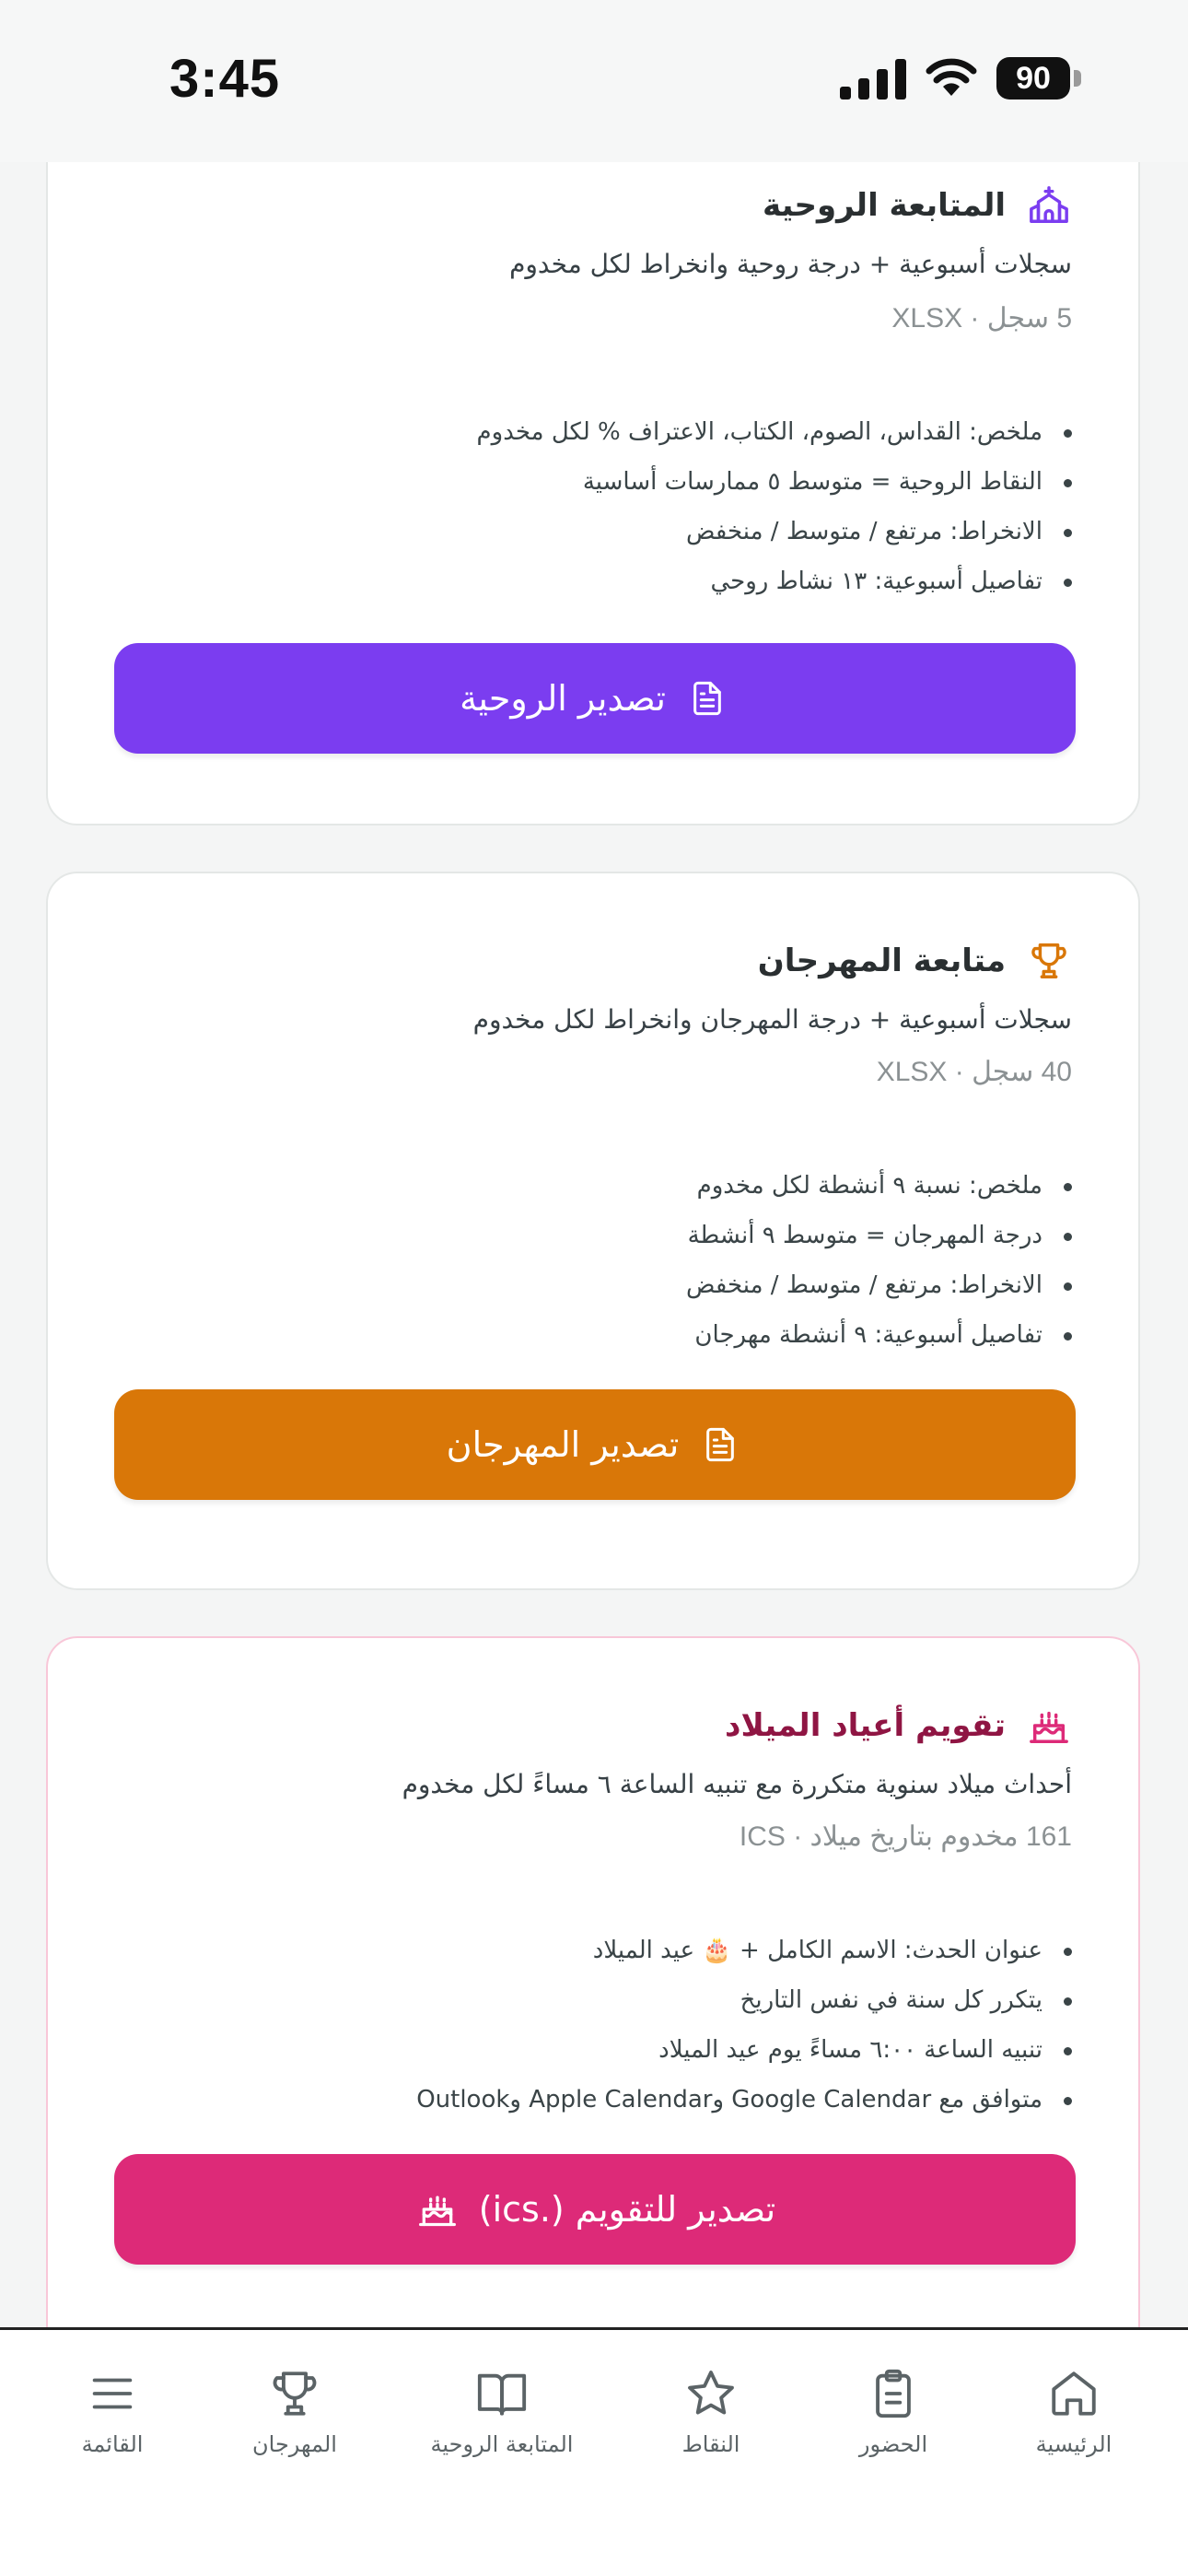 The image size is (1188, 2576). Describe the element at coordinates (294, 2444) in the screenshot. I see `tab-festival-label: المهرجان` at that location.